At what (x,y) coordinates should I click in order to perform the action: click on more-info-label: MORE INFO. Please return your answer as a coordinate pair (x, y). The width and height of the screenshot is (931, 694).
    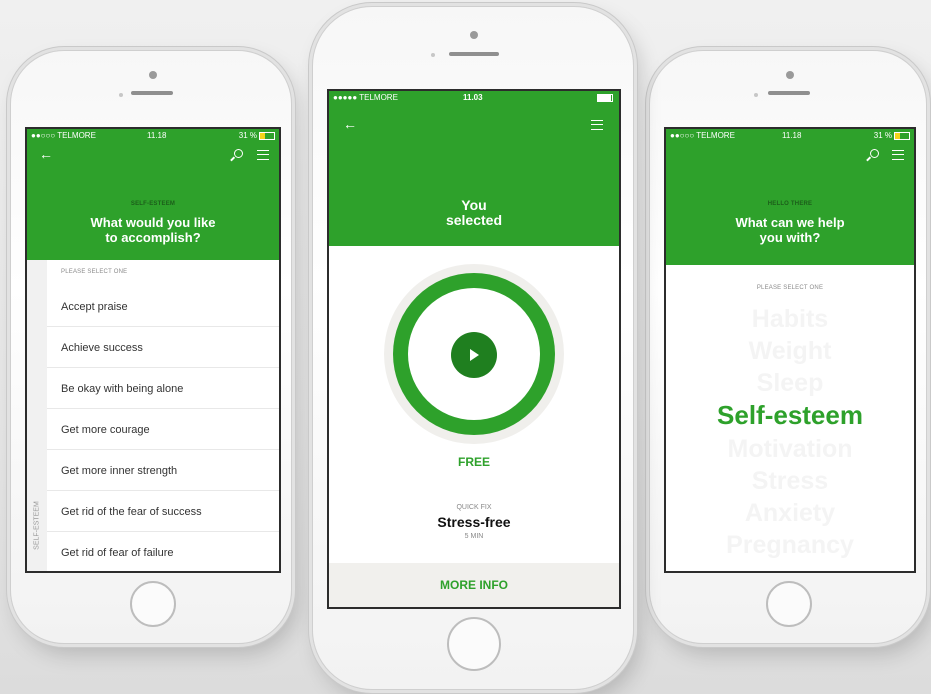
    Looking at the image, I should click on (474, 585).